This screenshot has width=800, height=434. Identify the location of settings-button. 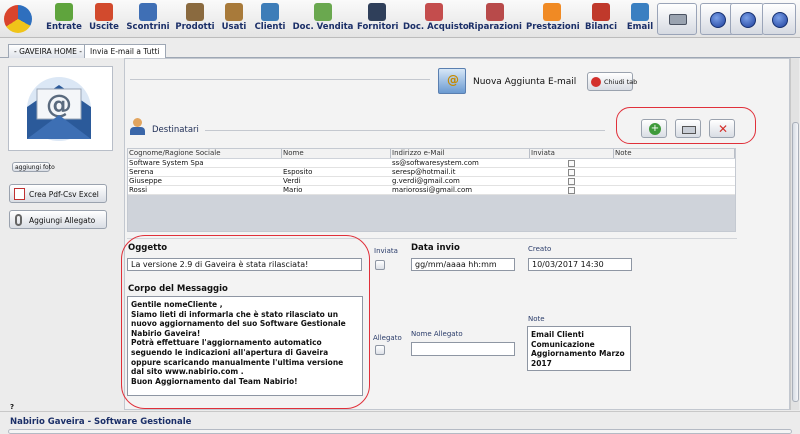
(717, 19).